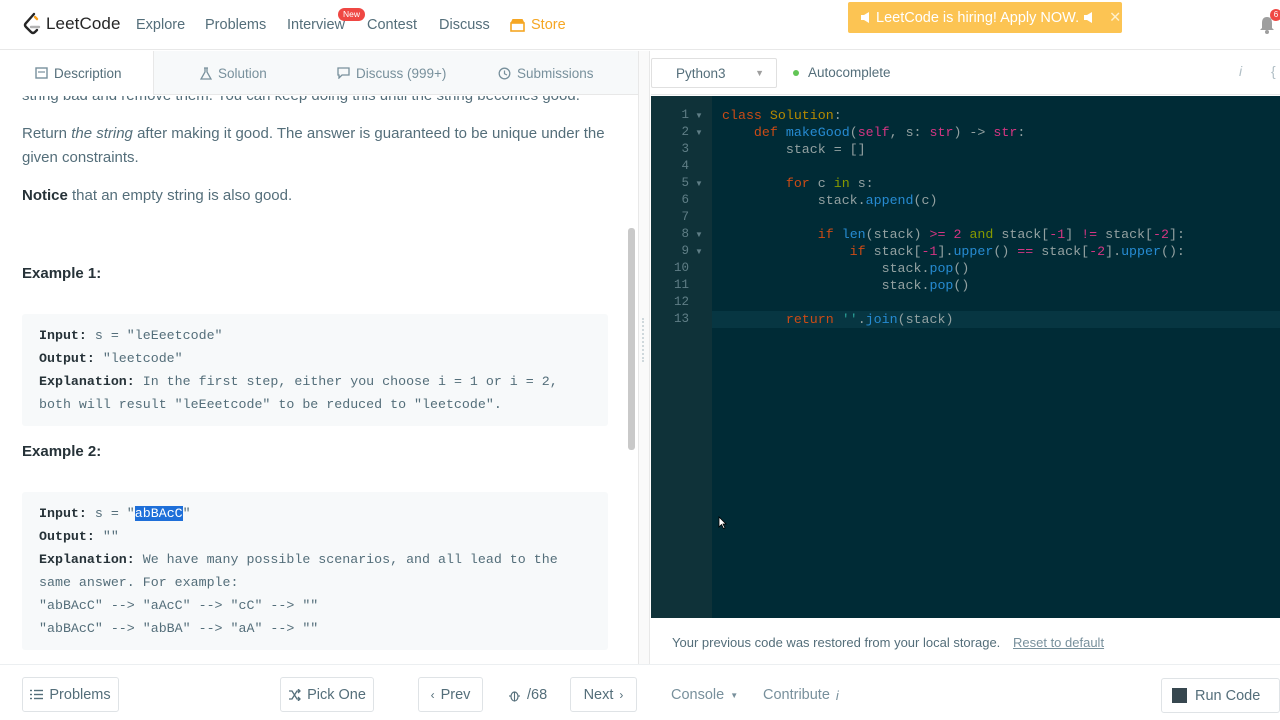  What do you see at coordinates (32, 23) in the screenshot?
I see `leetcode-logo-icon` at bounding box center [32, 23].